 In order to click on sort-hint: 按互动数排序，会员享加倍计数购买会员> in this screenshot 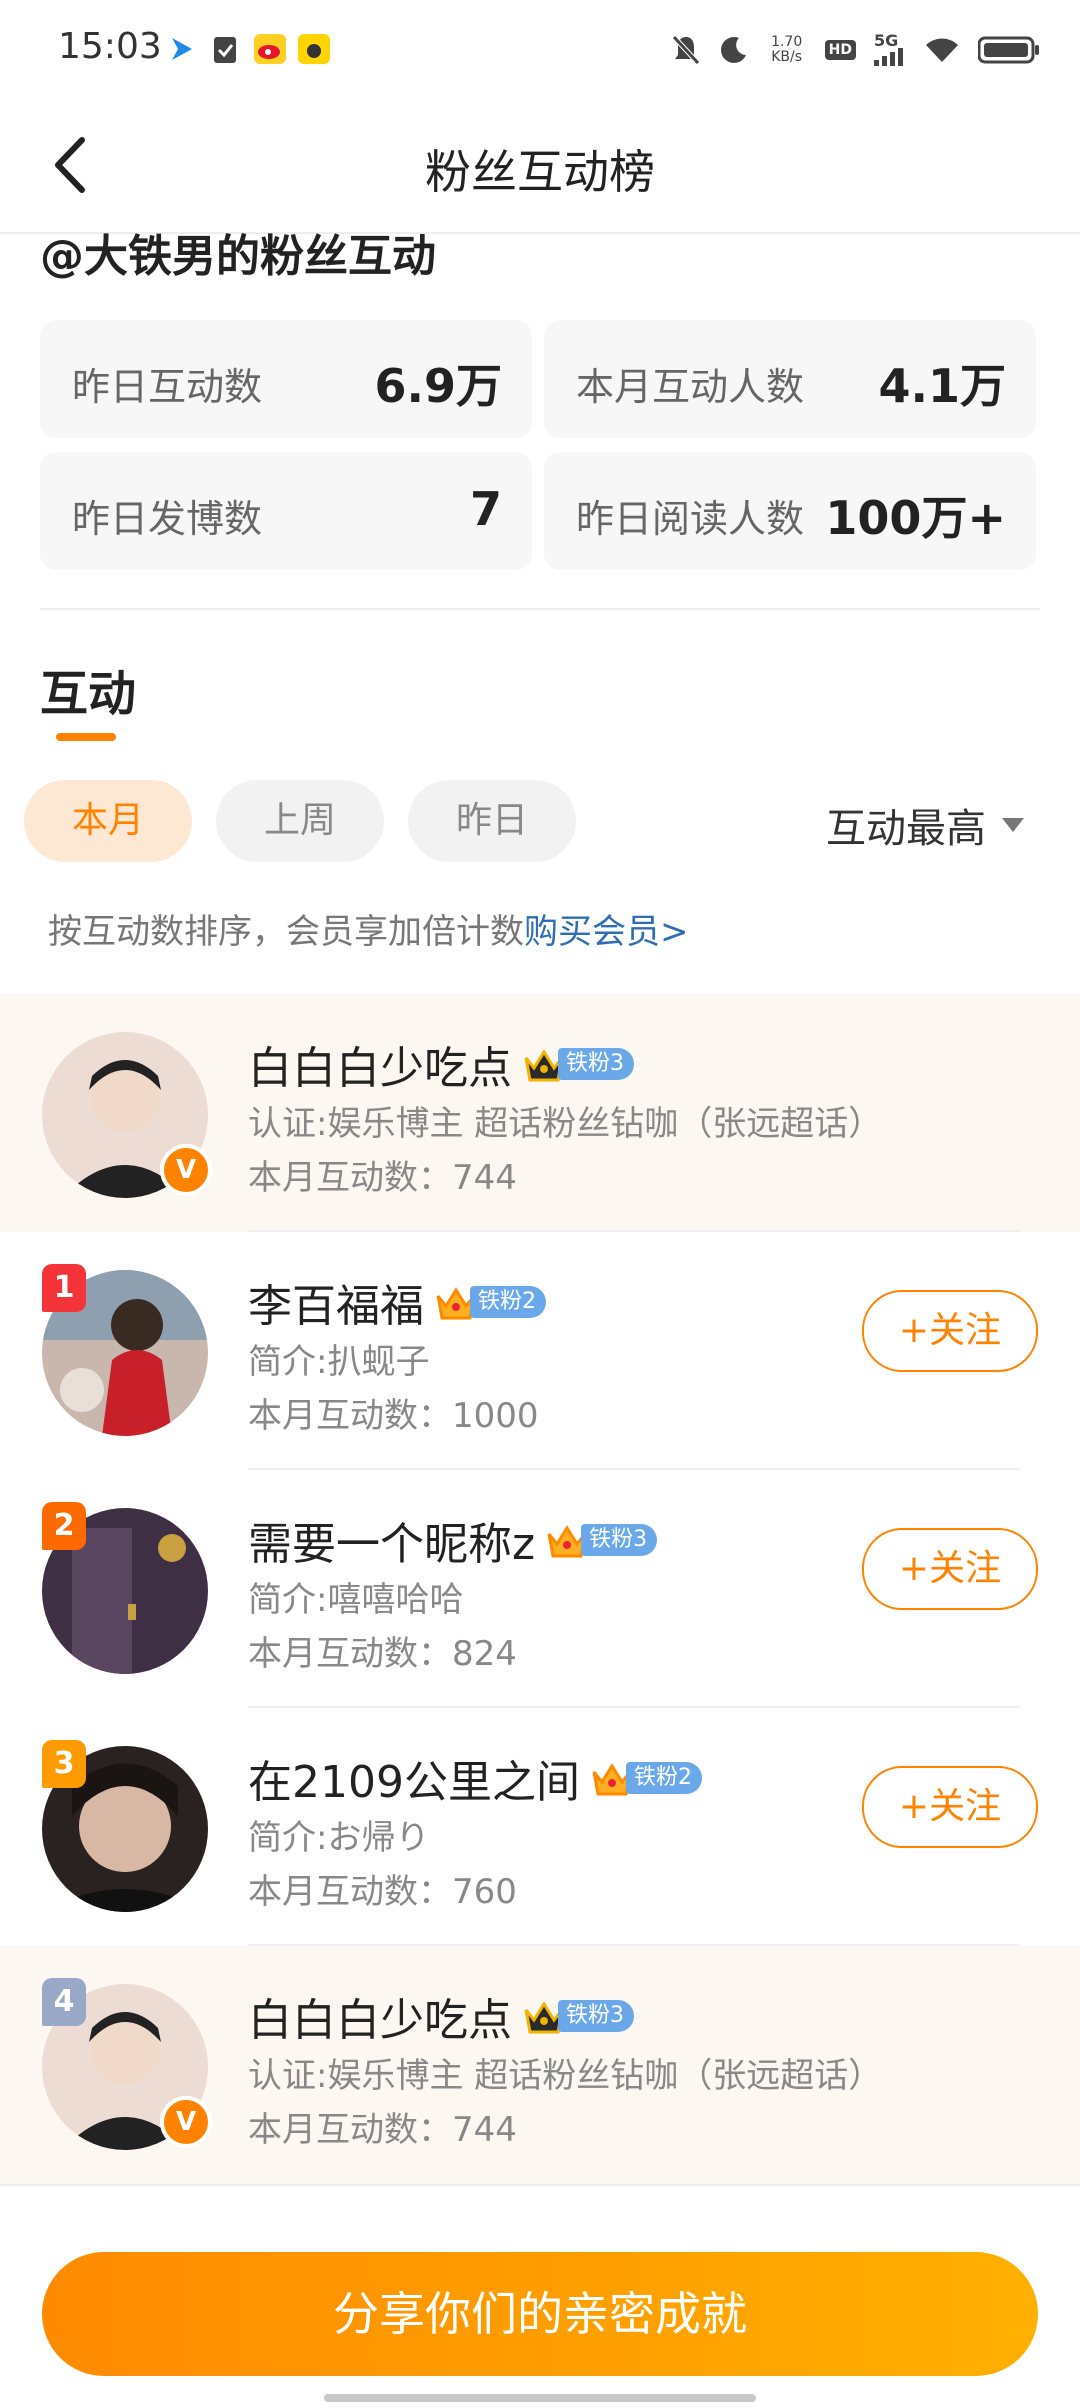, I will do `click(368, 928)`.